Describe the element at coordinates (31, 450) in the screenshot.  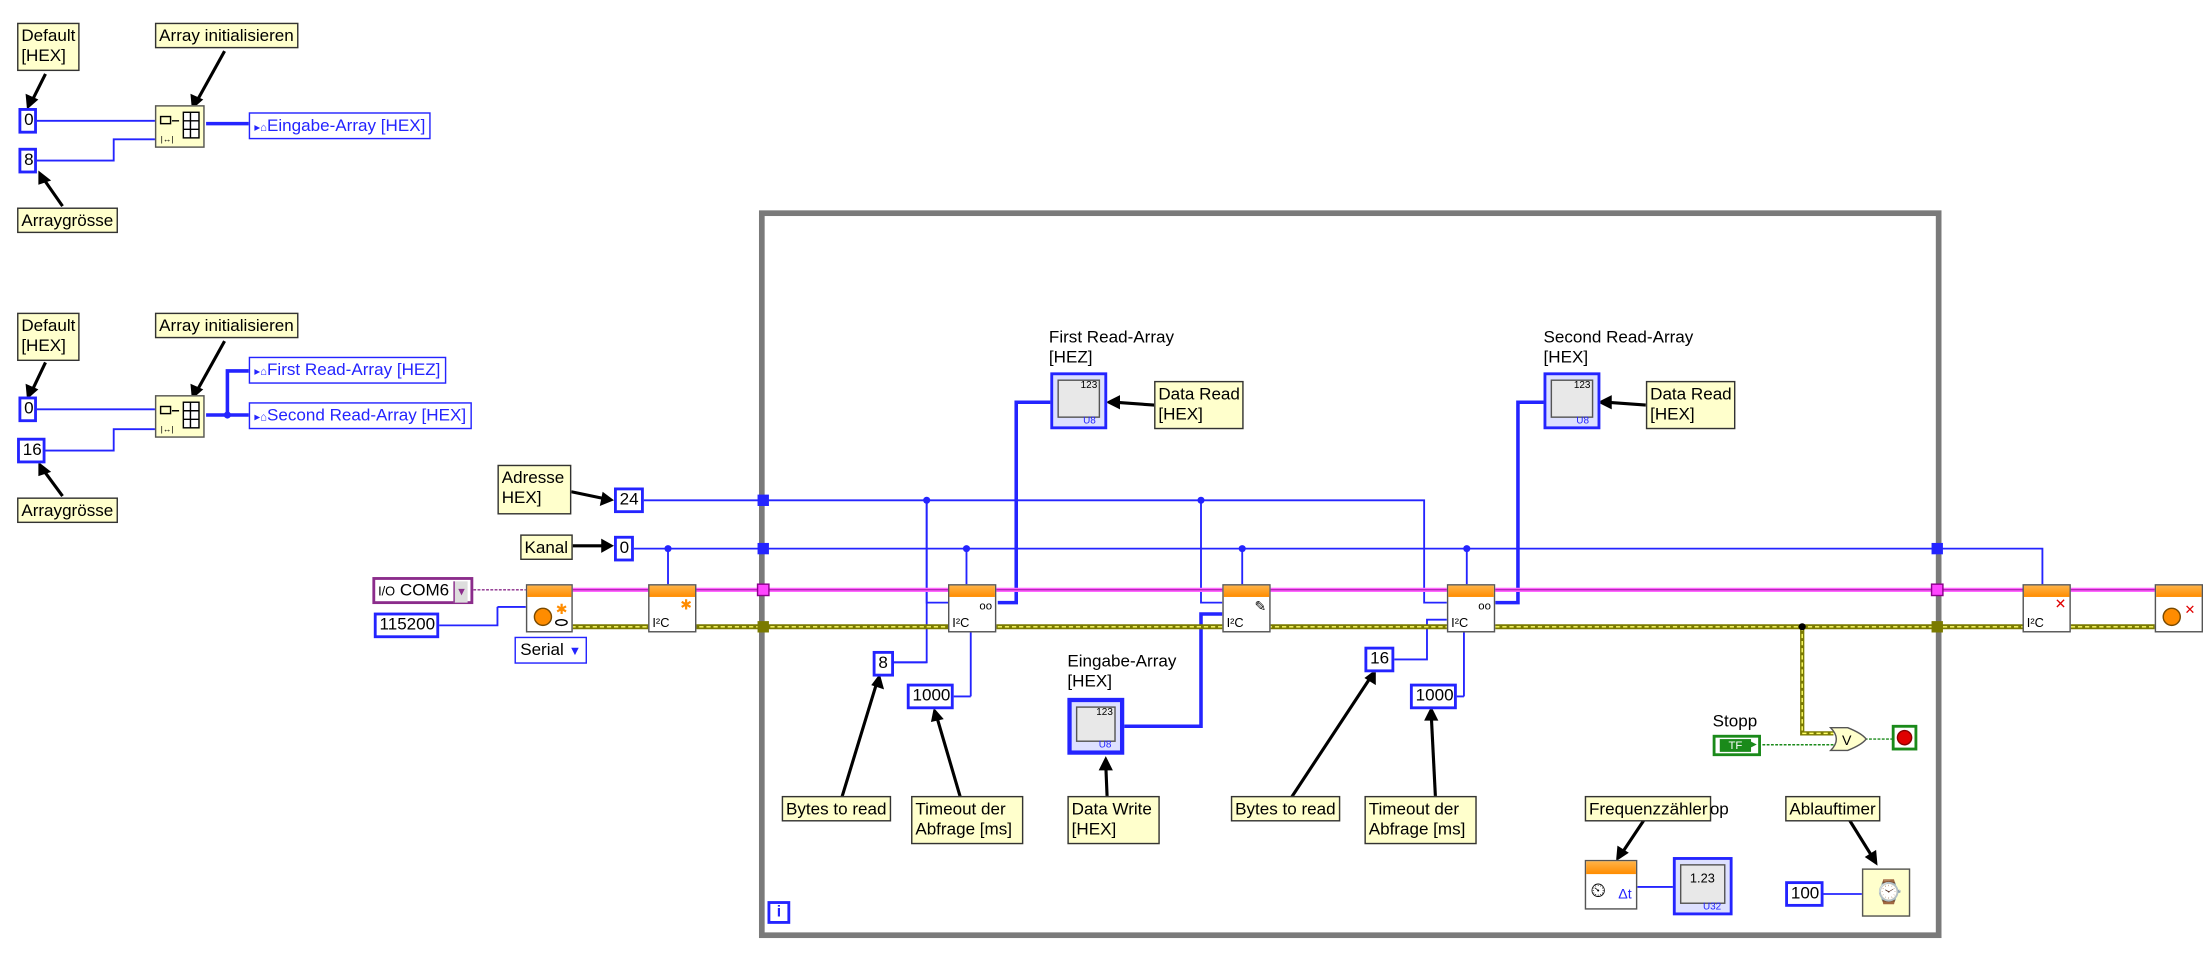
I see `array-size-constant-2: 16` at that location.